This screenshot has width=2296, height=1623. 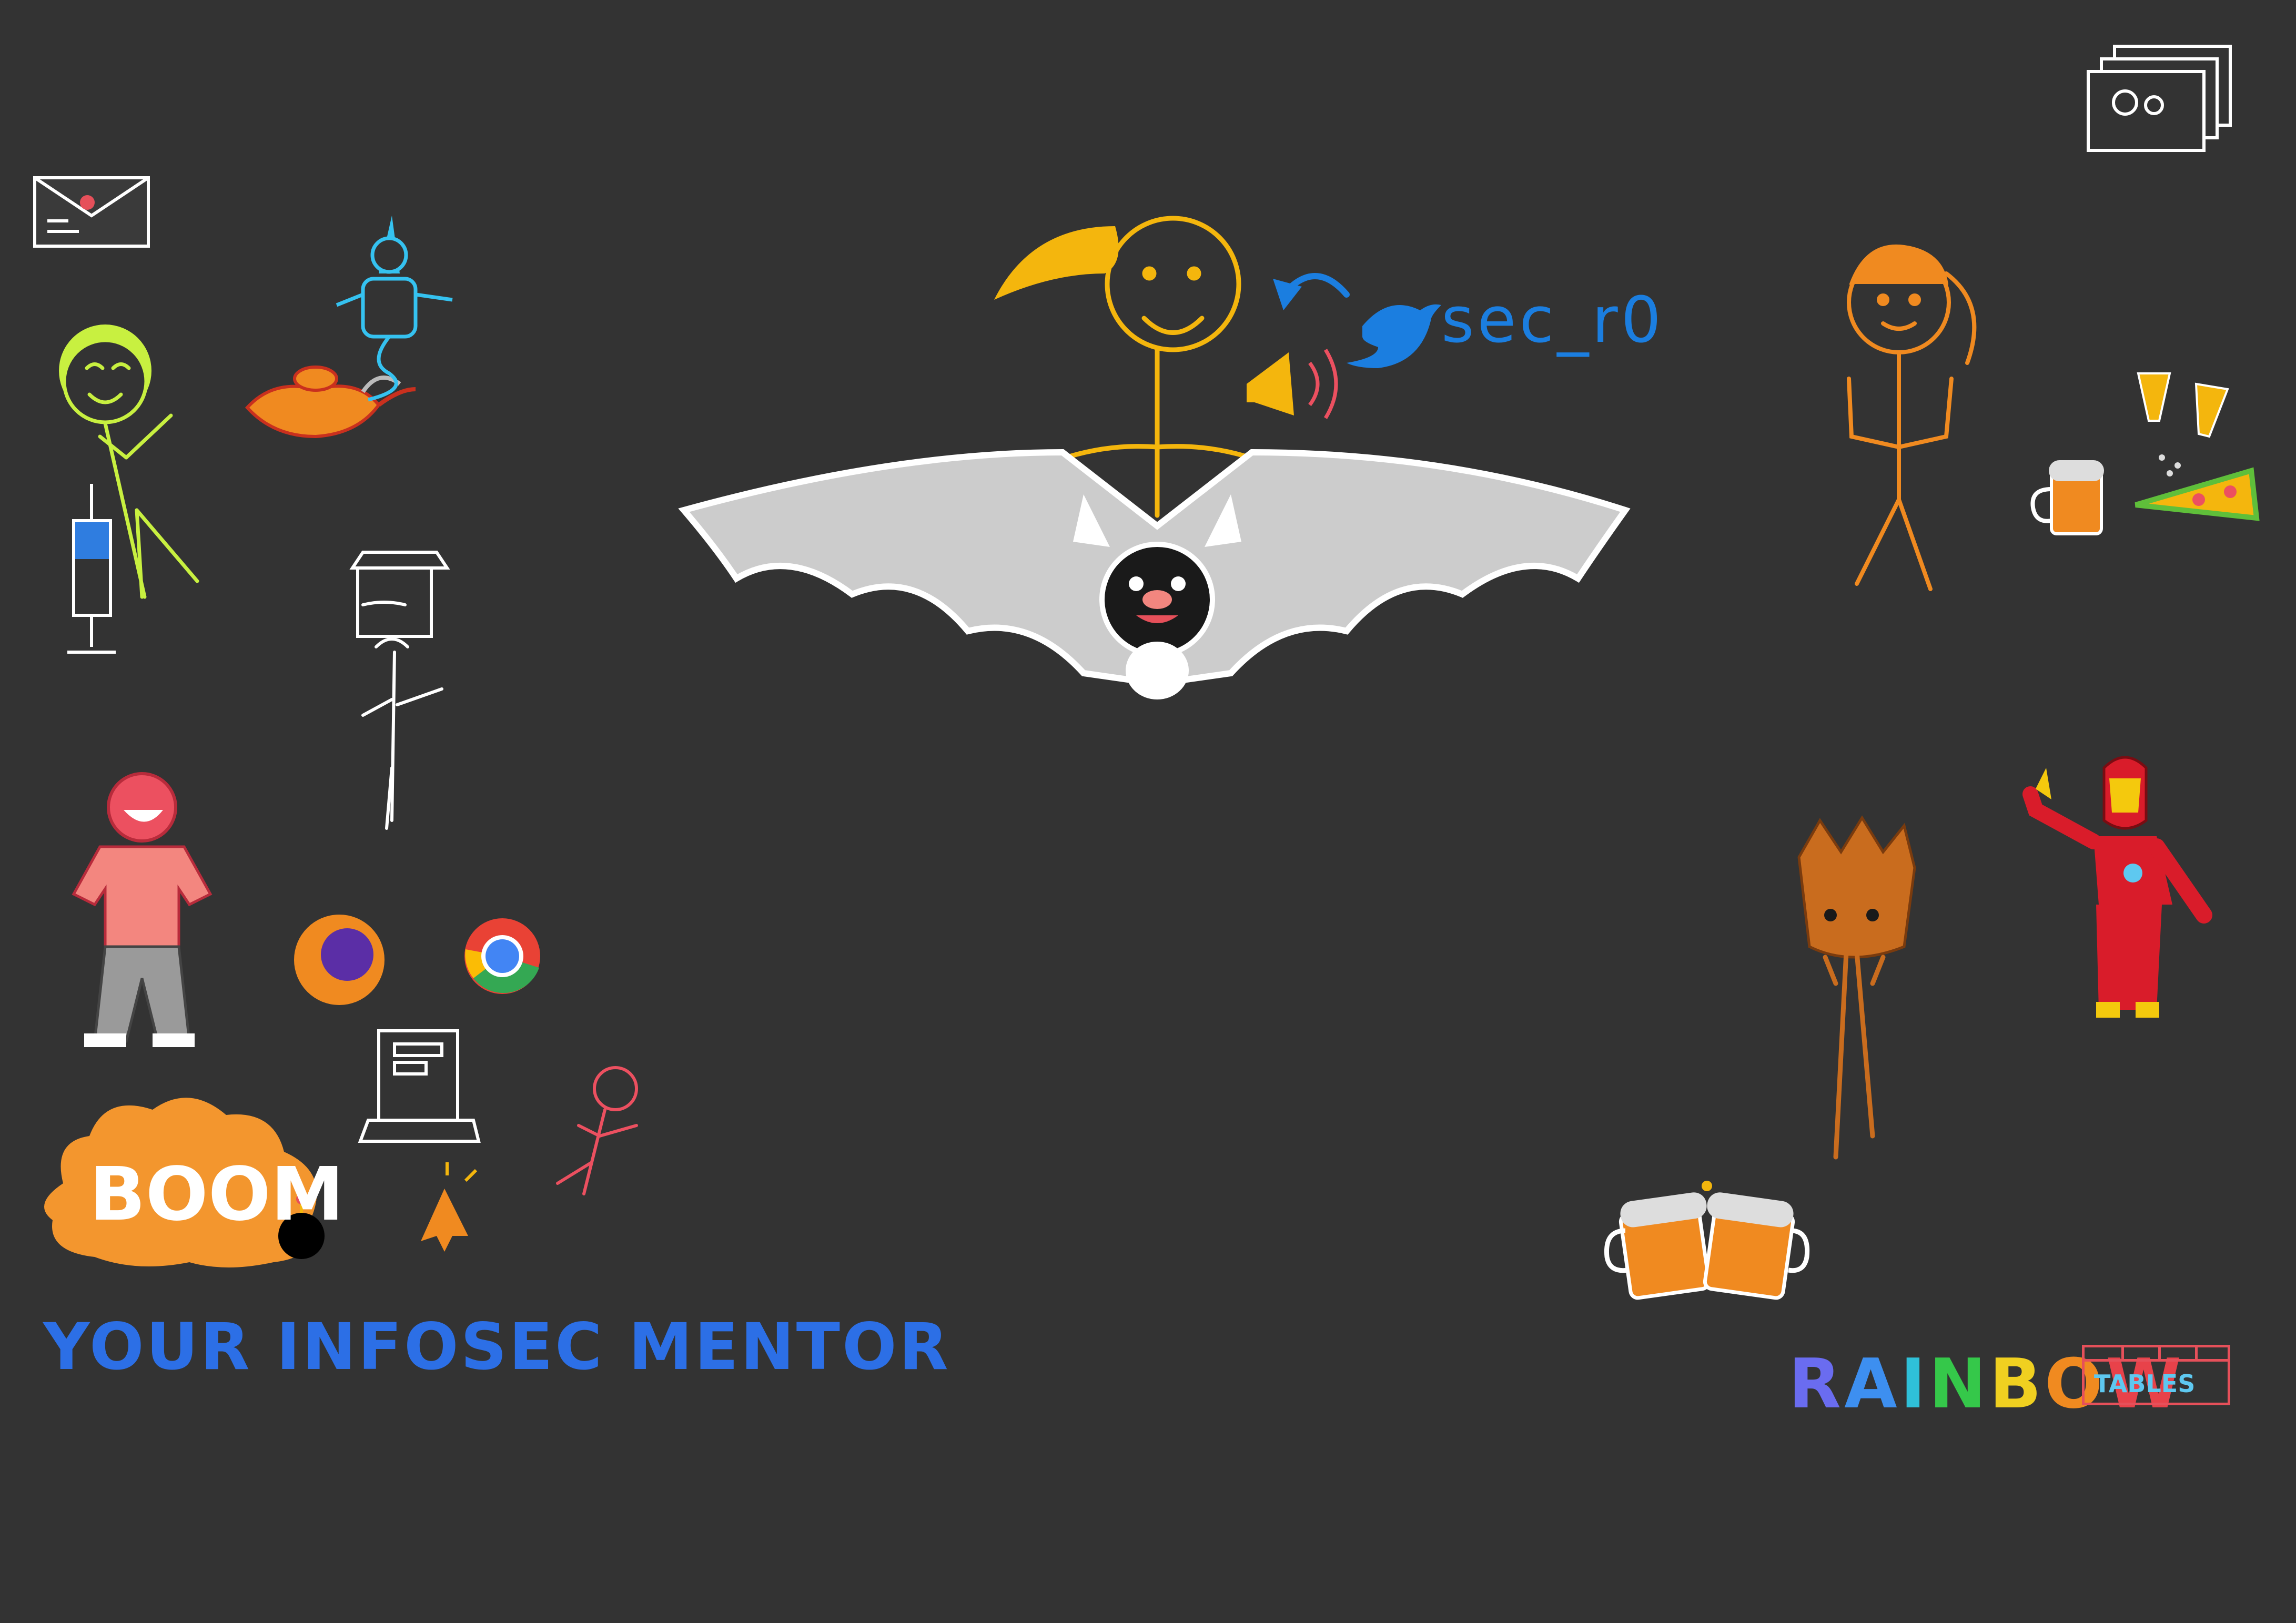 I want to click on photos-icon, so click(x=2159, y=98).